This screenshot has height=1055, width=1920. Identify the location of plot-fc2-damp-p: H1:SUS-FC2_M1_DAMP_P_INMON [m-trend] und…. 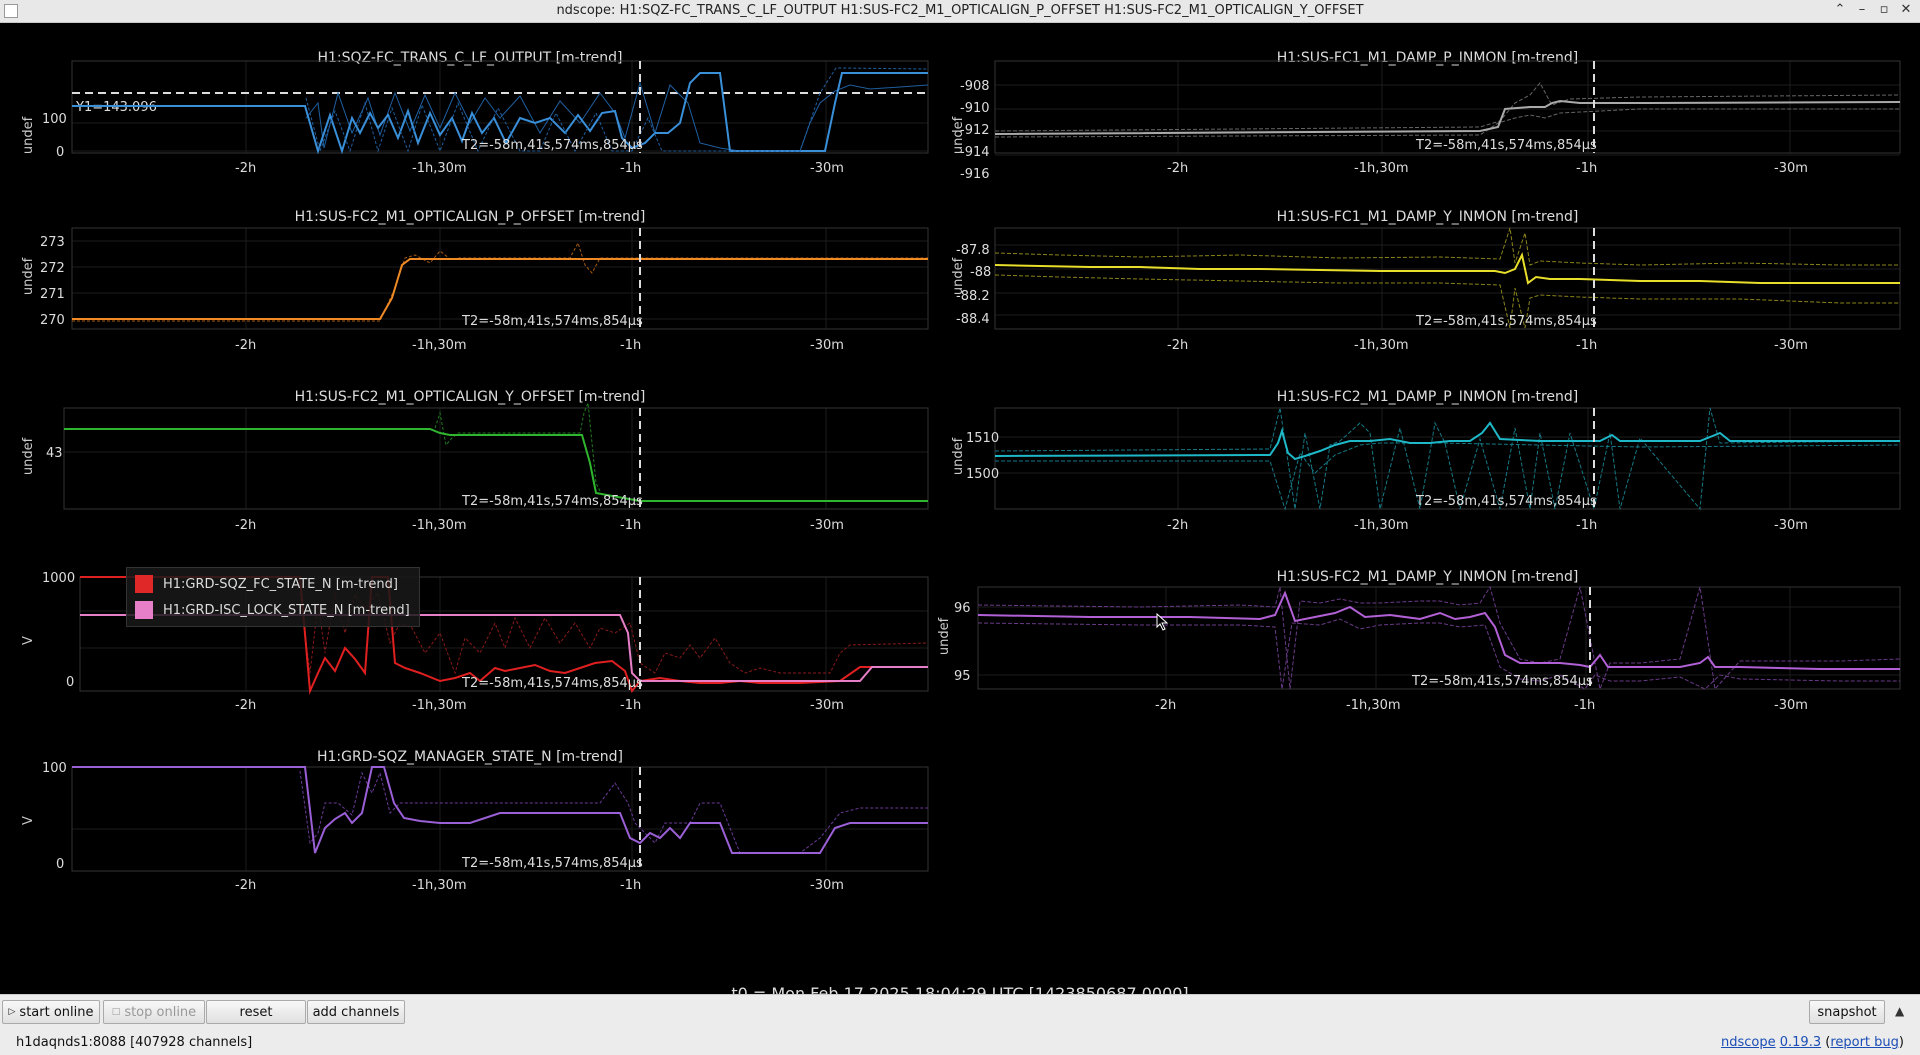
(1427, 473).